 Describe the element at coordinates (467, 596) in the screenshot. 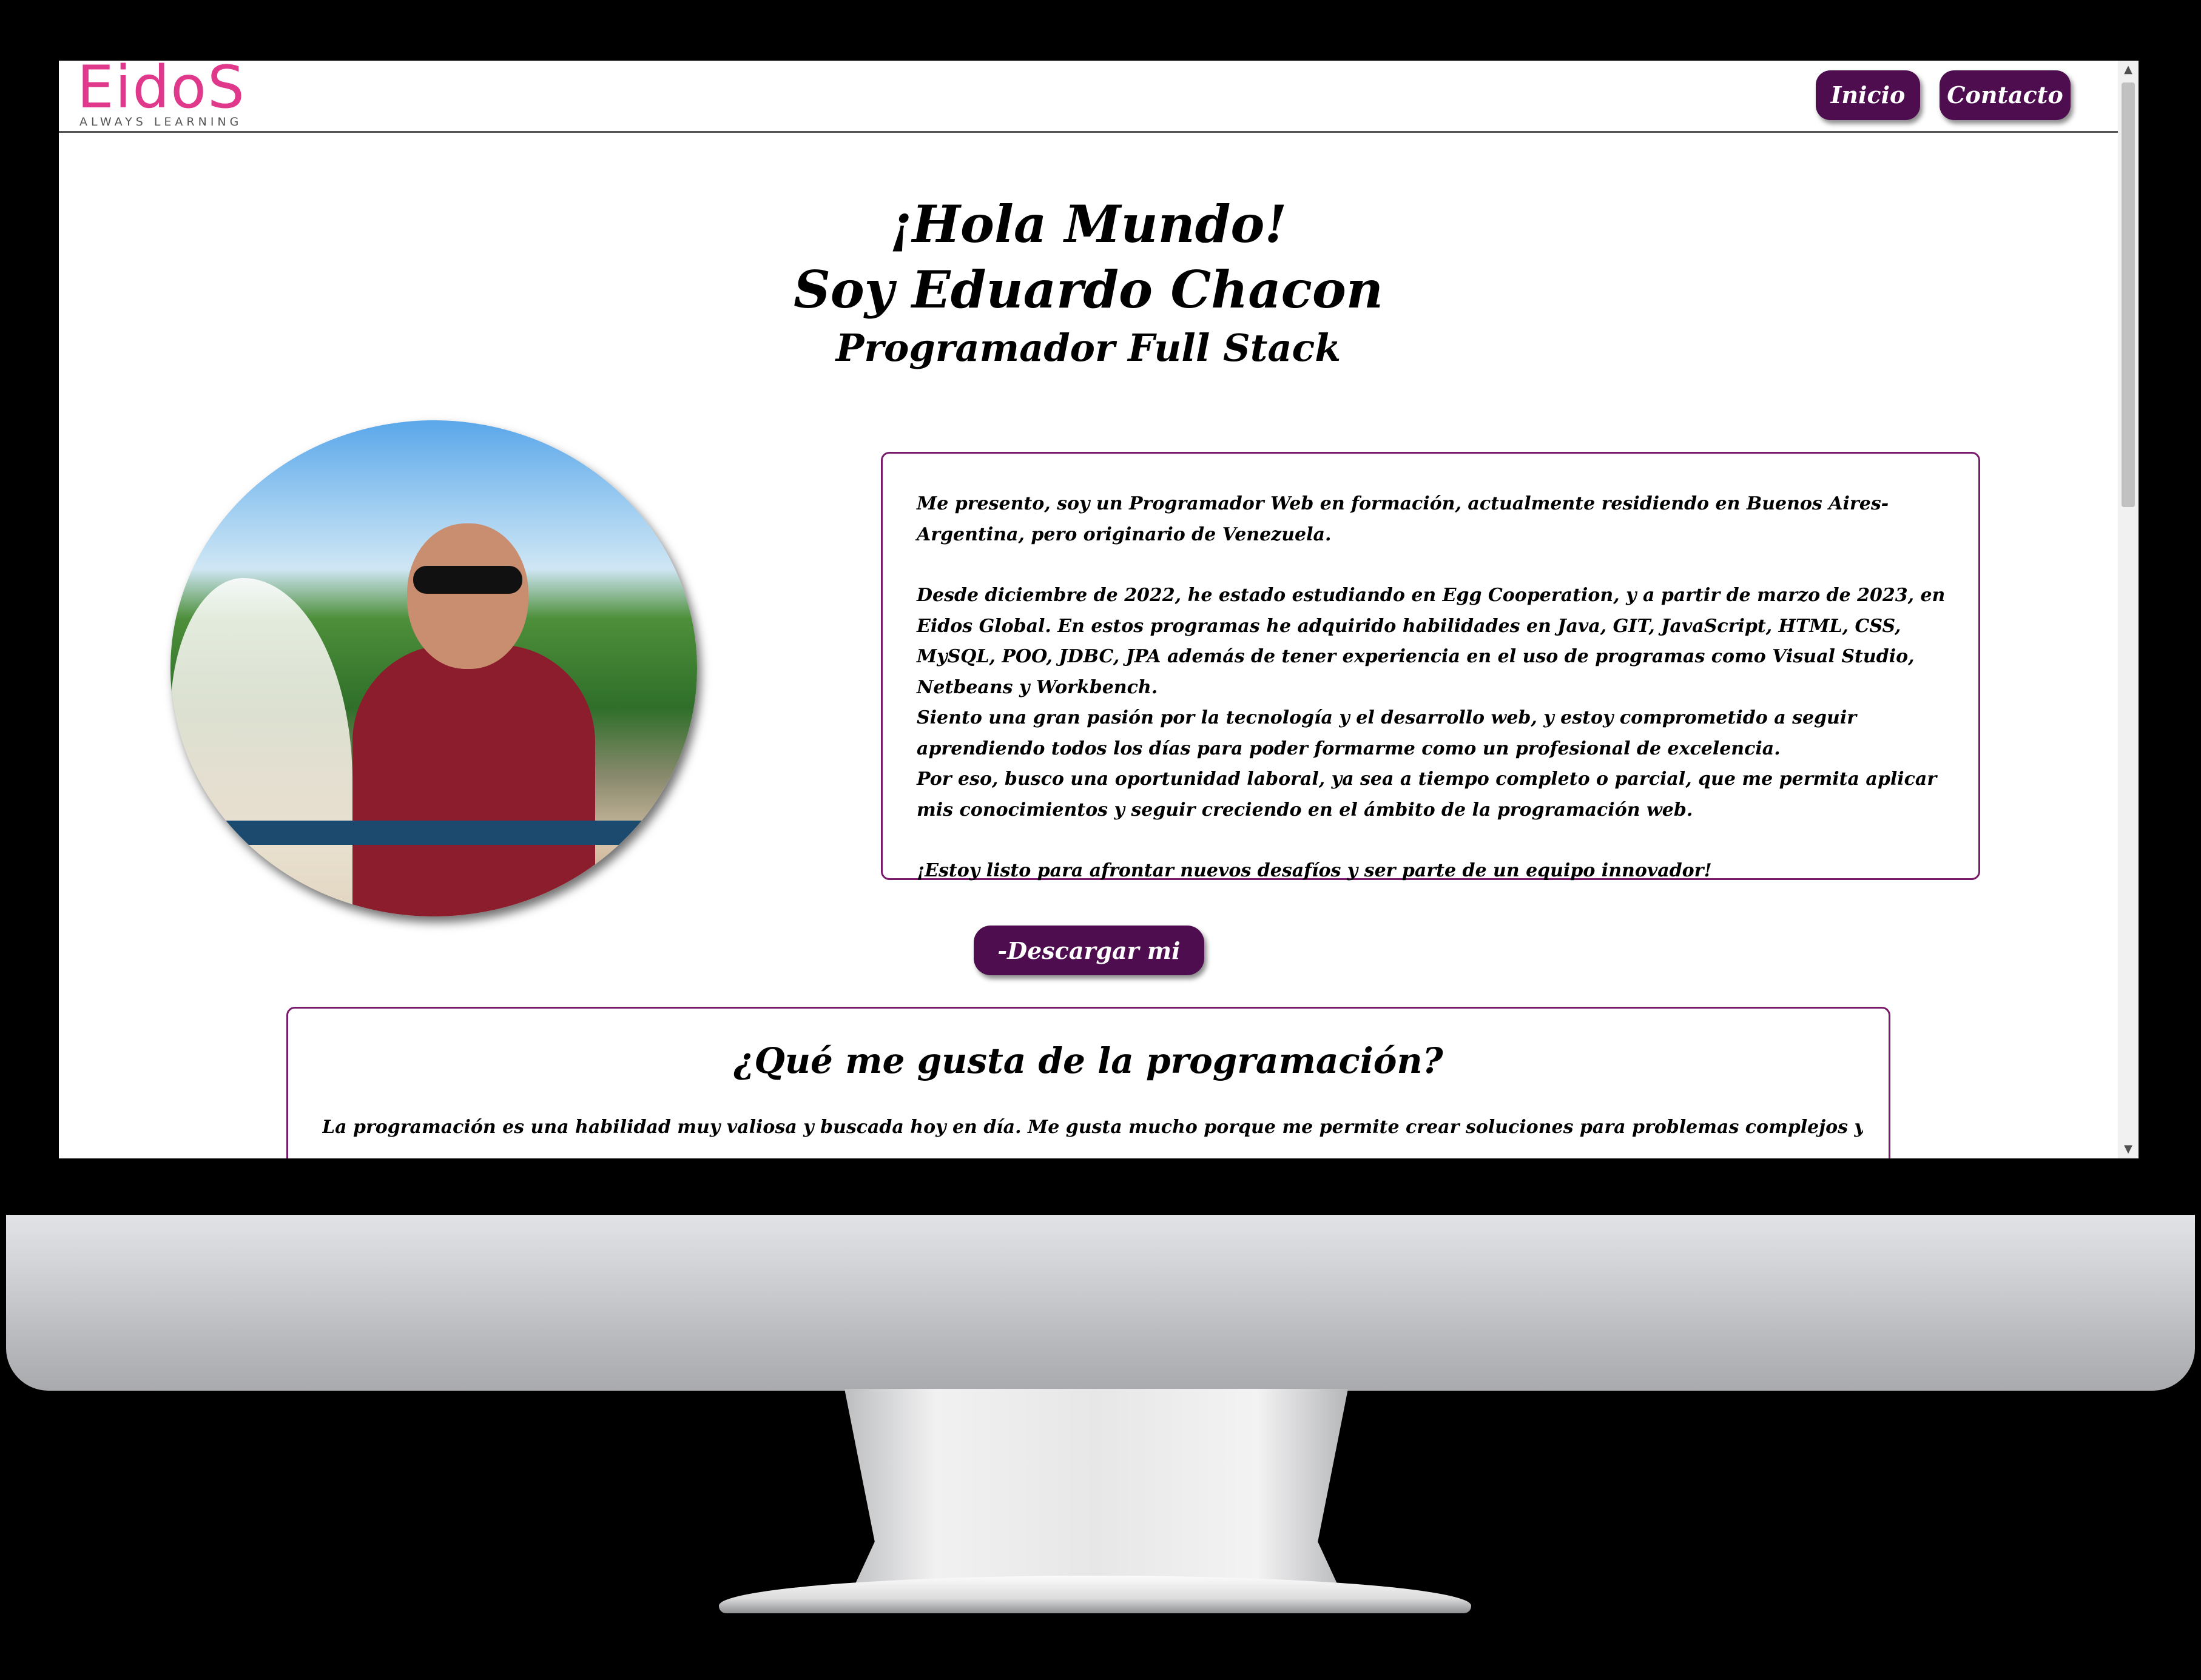

I see `person-head` at that location.